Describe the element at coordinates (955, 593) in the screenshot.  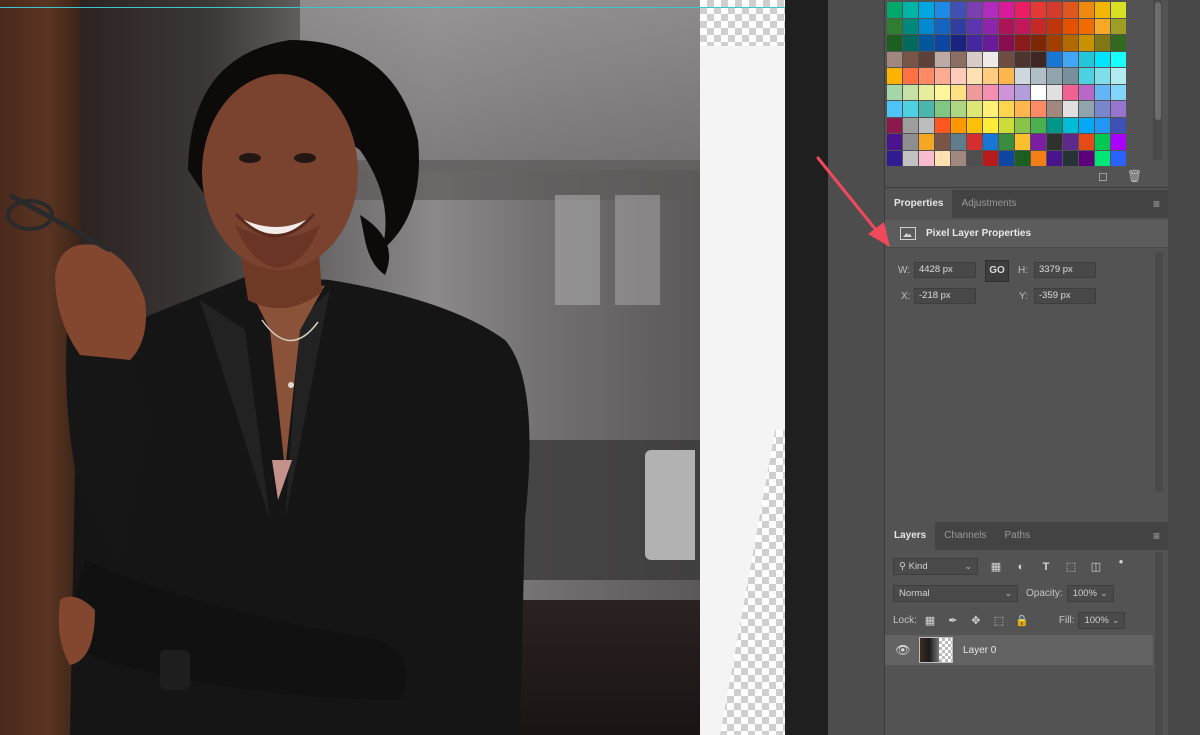
I see `blend-mode-select: Normal ⌄` at that location.